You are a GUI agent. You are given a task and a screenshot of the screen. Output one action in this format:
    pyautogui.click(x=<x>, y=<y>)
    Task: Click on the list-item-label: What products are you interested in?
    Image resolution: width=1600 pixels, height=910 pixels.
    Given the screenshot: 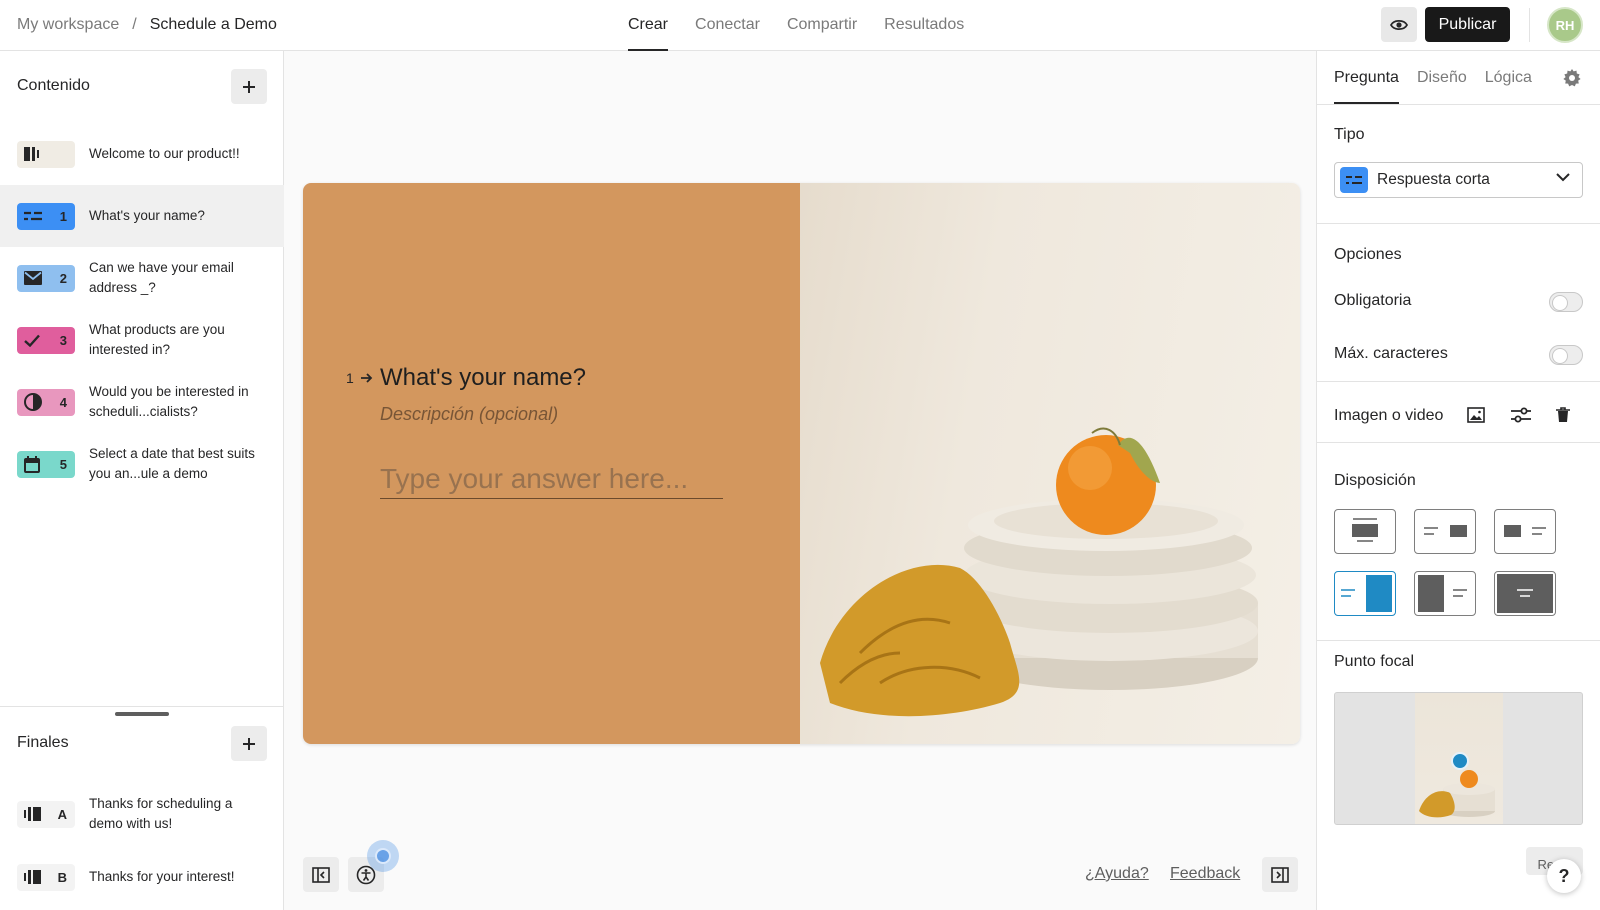 What is the action you would take?
    pyautogui.click(x=157, y=339)
    